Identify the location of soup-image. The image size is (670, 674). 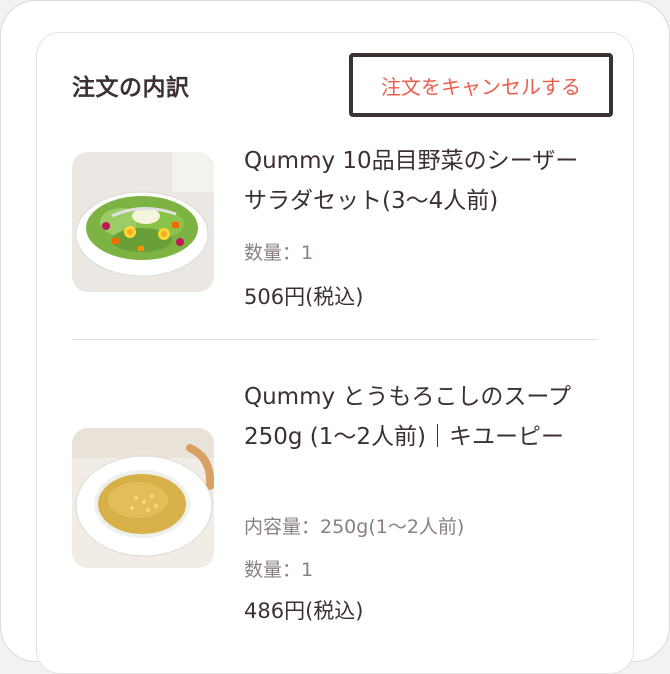
(143, 498).